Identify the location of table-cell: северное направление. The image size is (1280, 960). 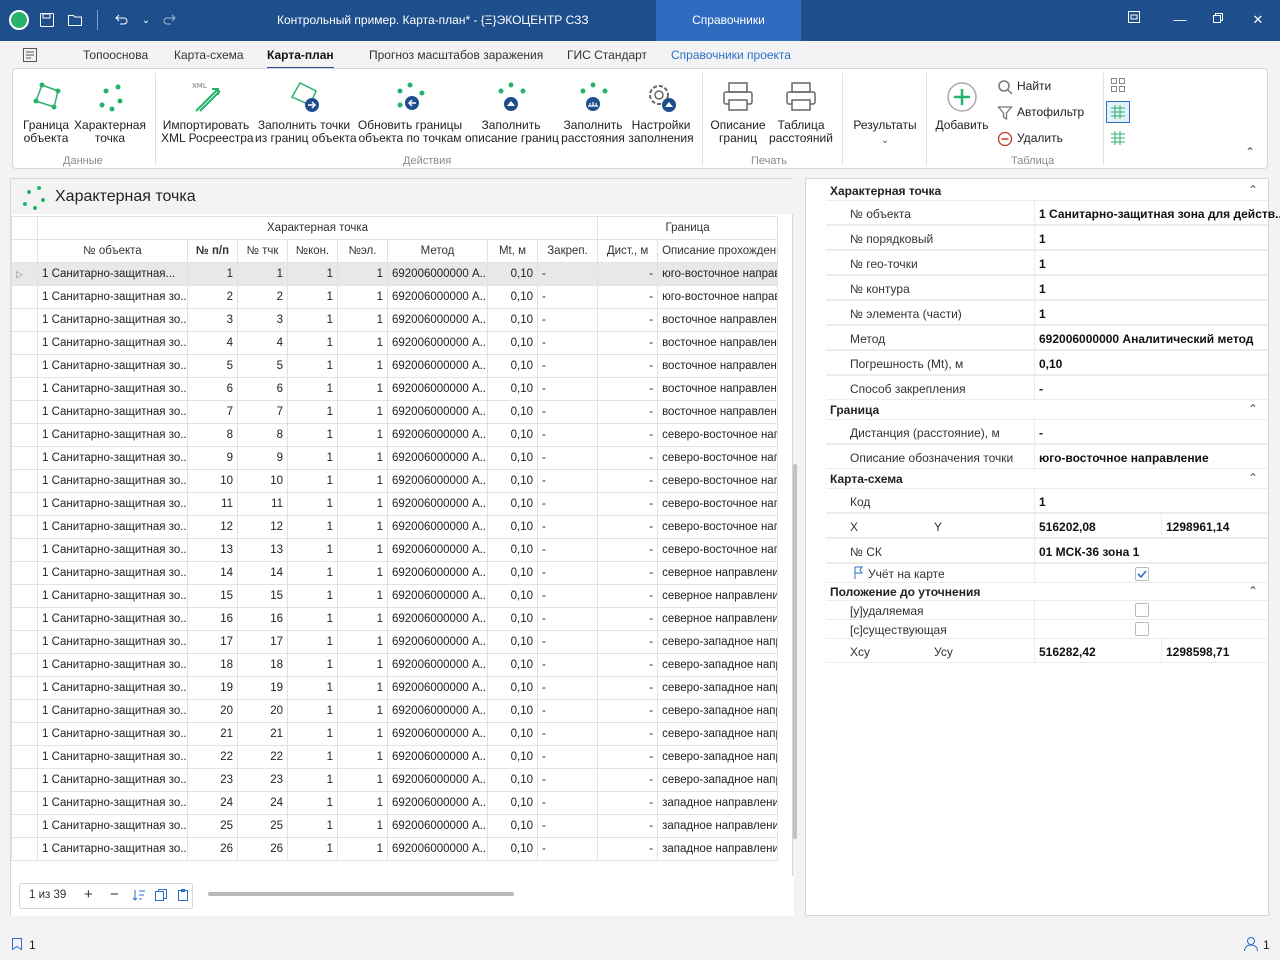
(718, 596).